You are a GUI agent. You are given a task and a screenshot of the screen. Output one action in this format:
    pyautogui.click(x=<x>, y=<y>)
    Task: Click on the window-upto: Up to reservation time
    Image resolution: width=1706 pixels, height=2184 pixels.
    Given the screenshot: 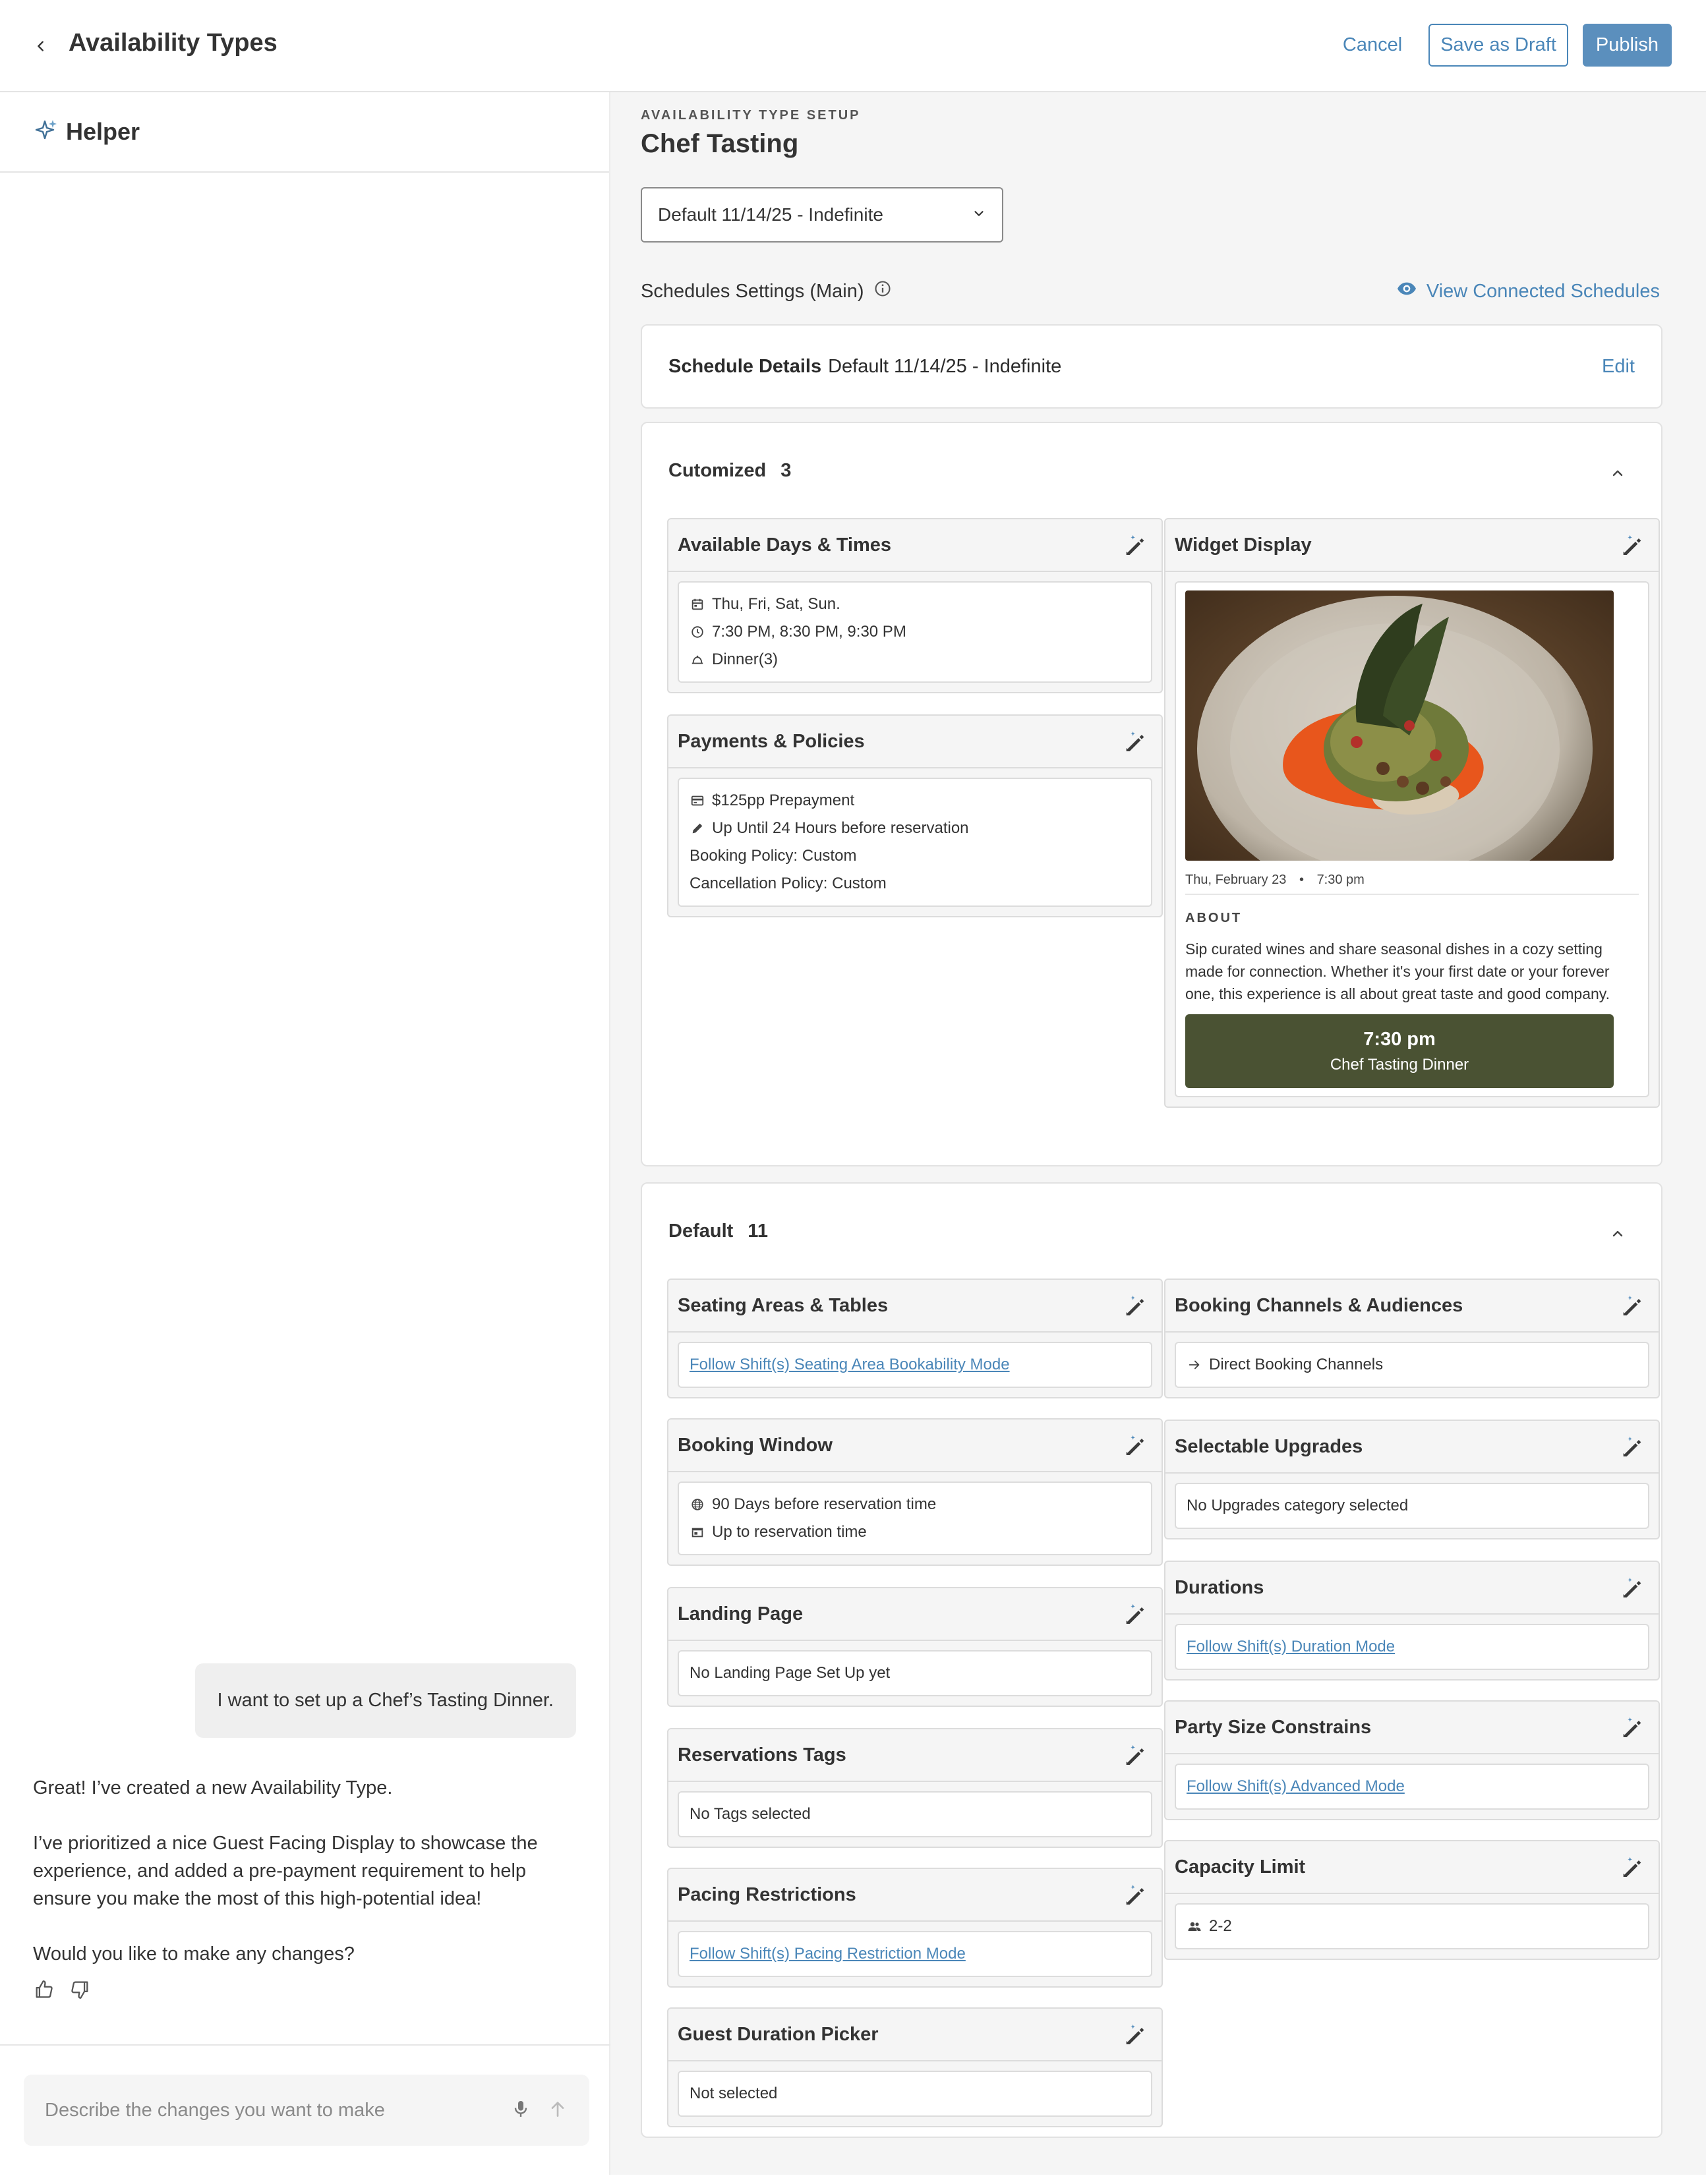 What is the action you would take?
    pyautogui.click(x=789, y=1532)
    